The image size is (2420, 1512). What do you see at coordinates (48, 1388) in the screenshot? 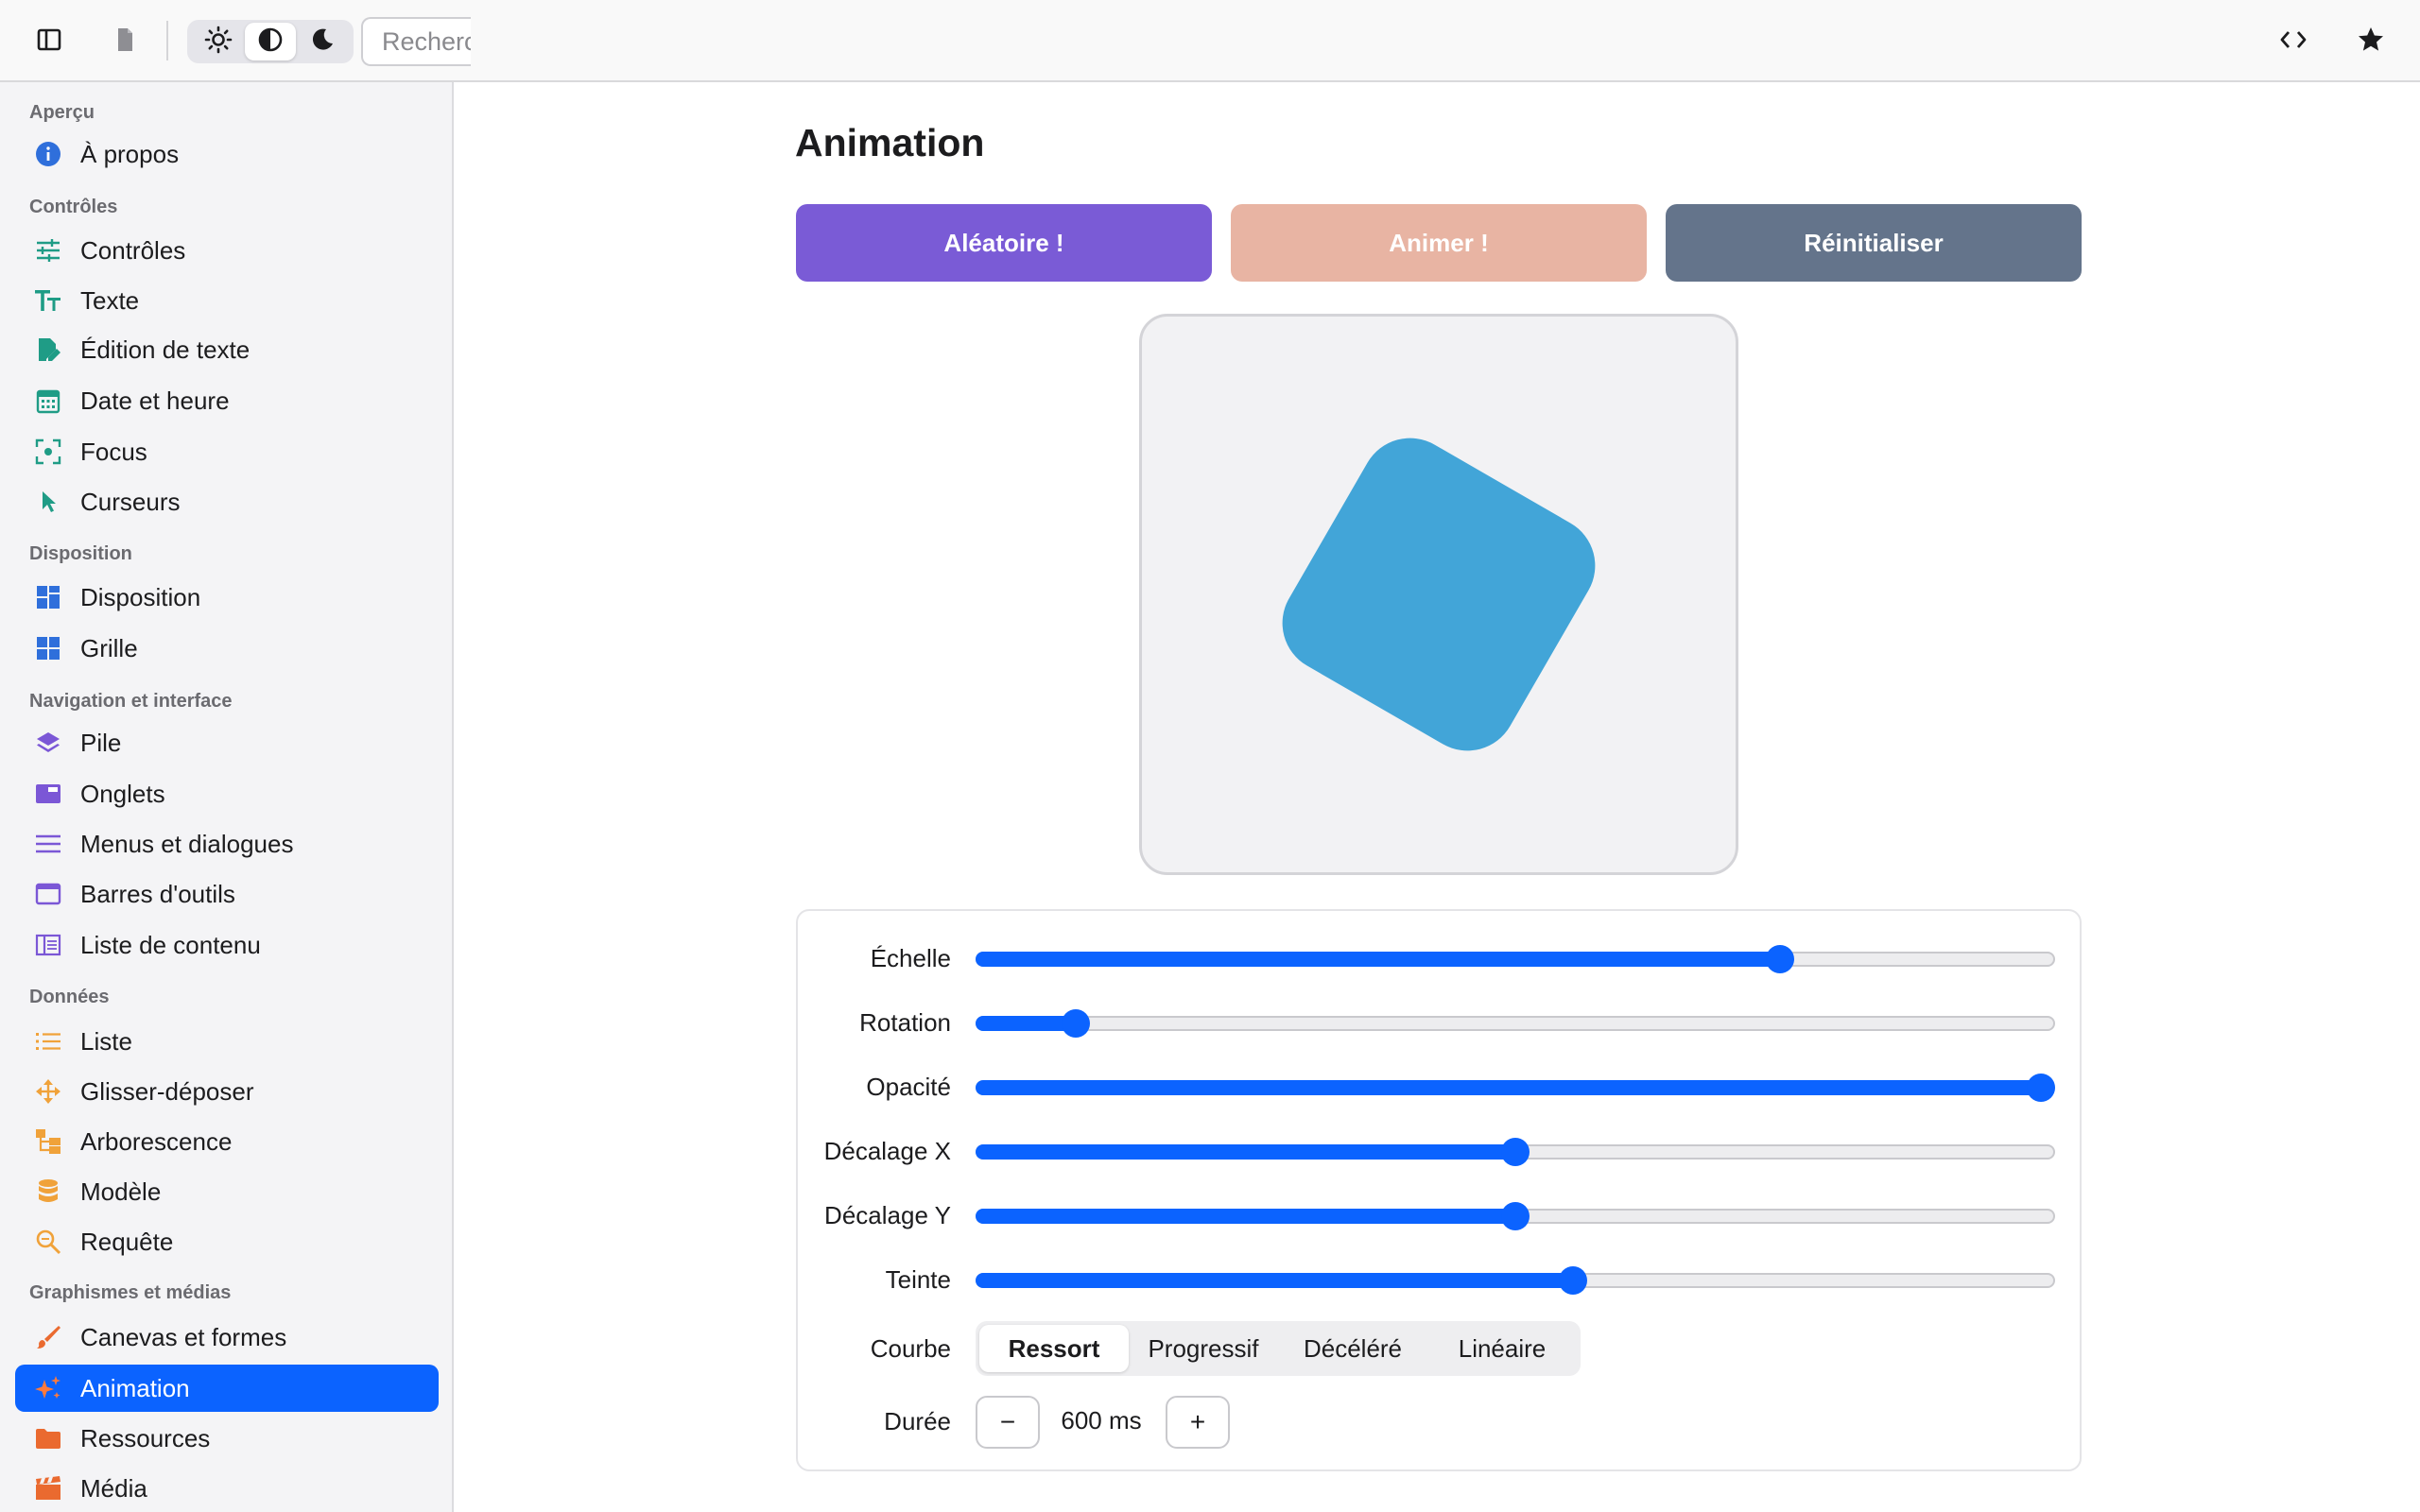
I see `sparkles-icon` at bounding box center [48, 1388].